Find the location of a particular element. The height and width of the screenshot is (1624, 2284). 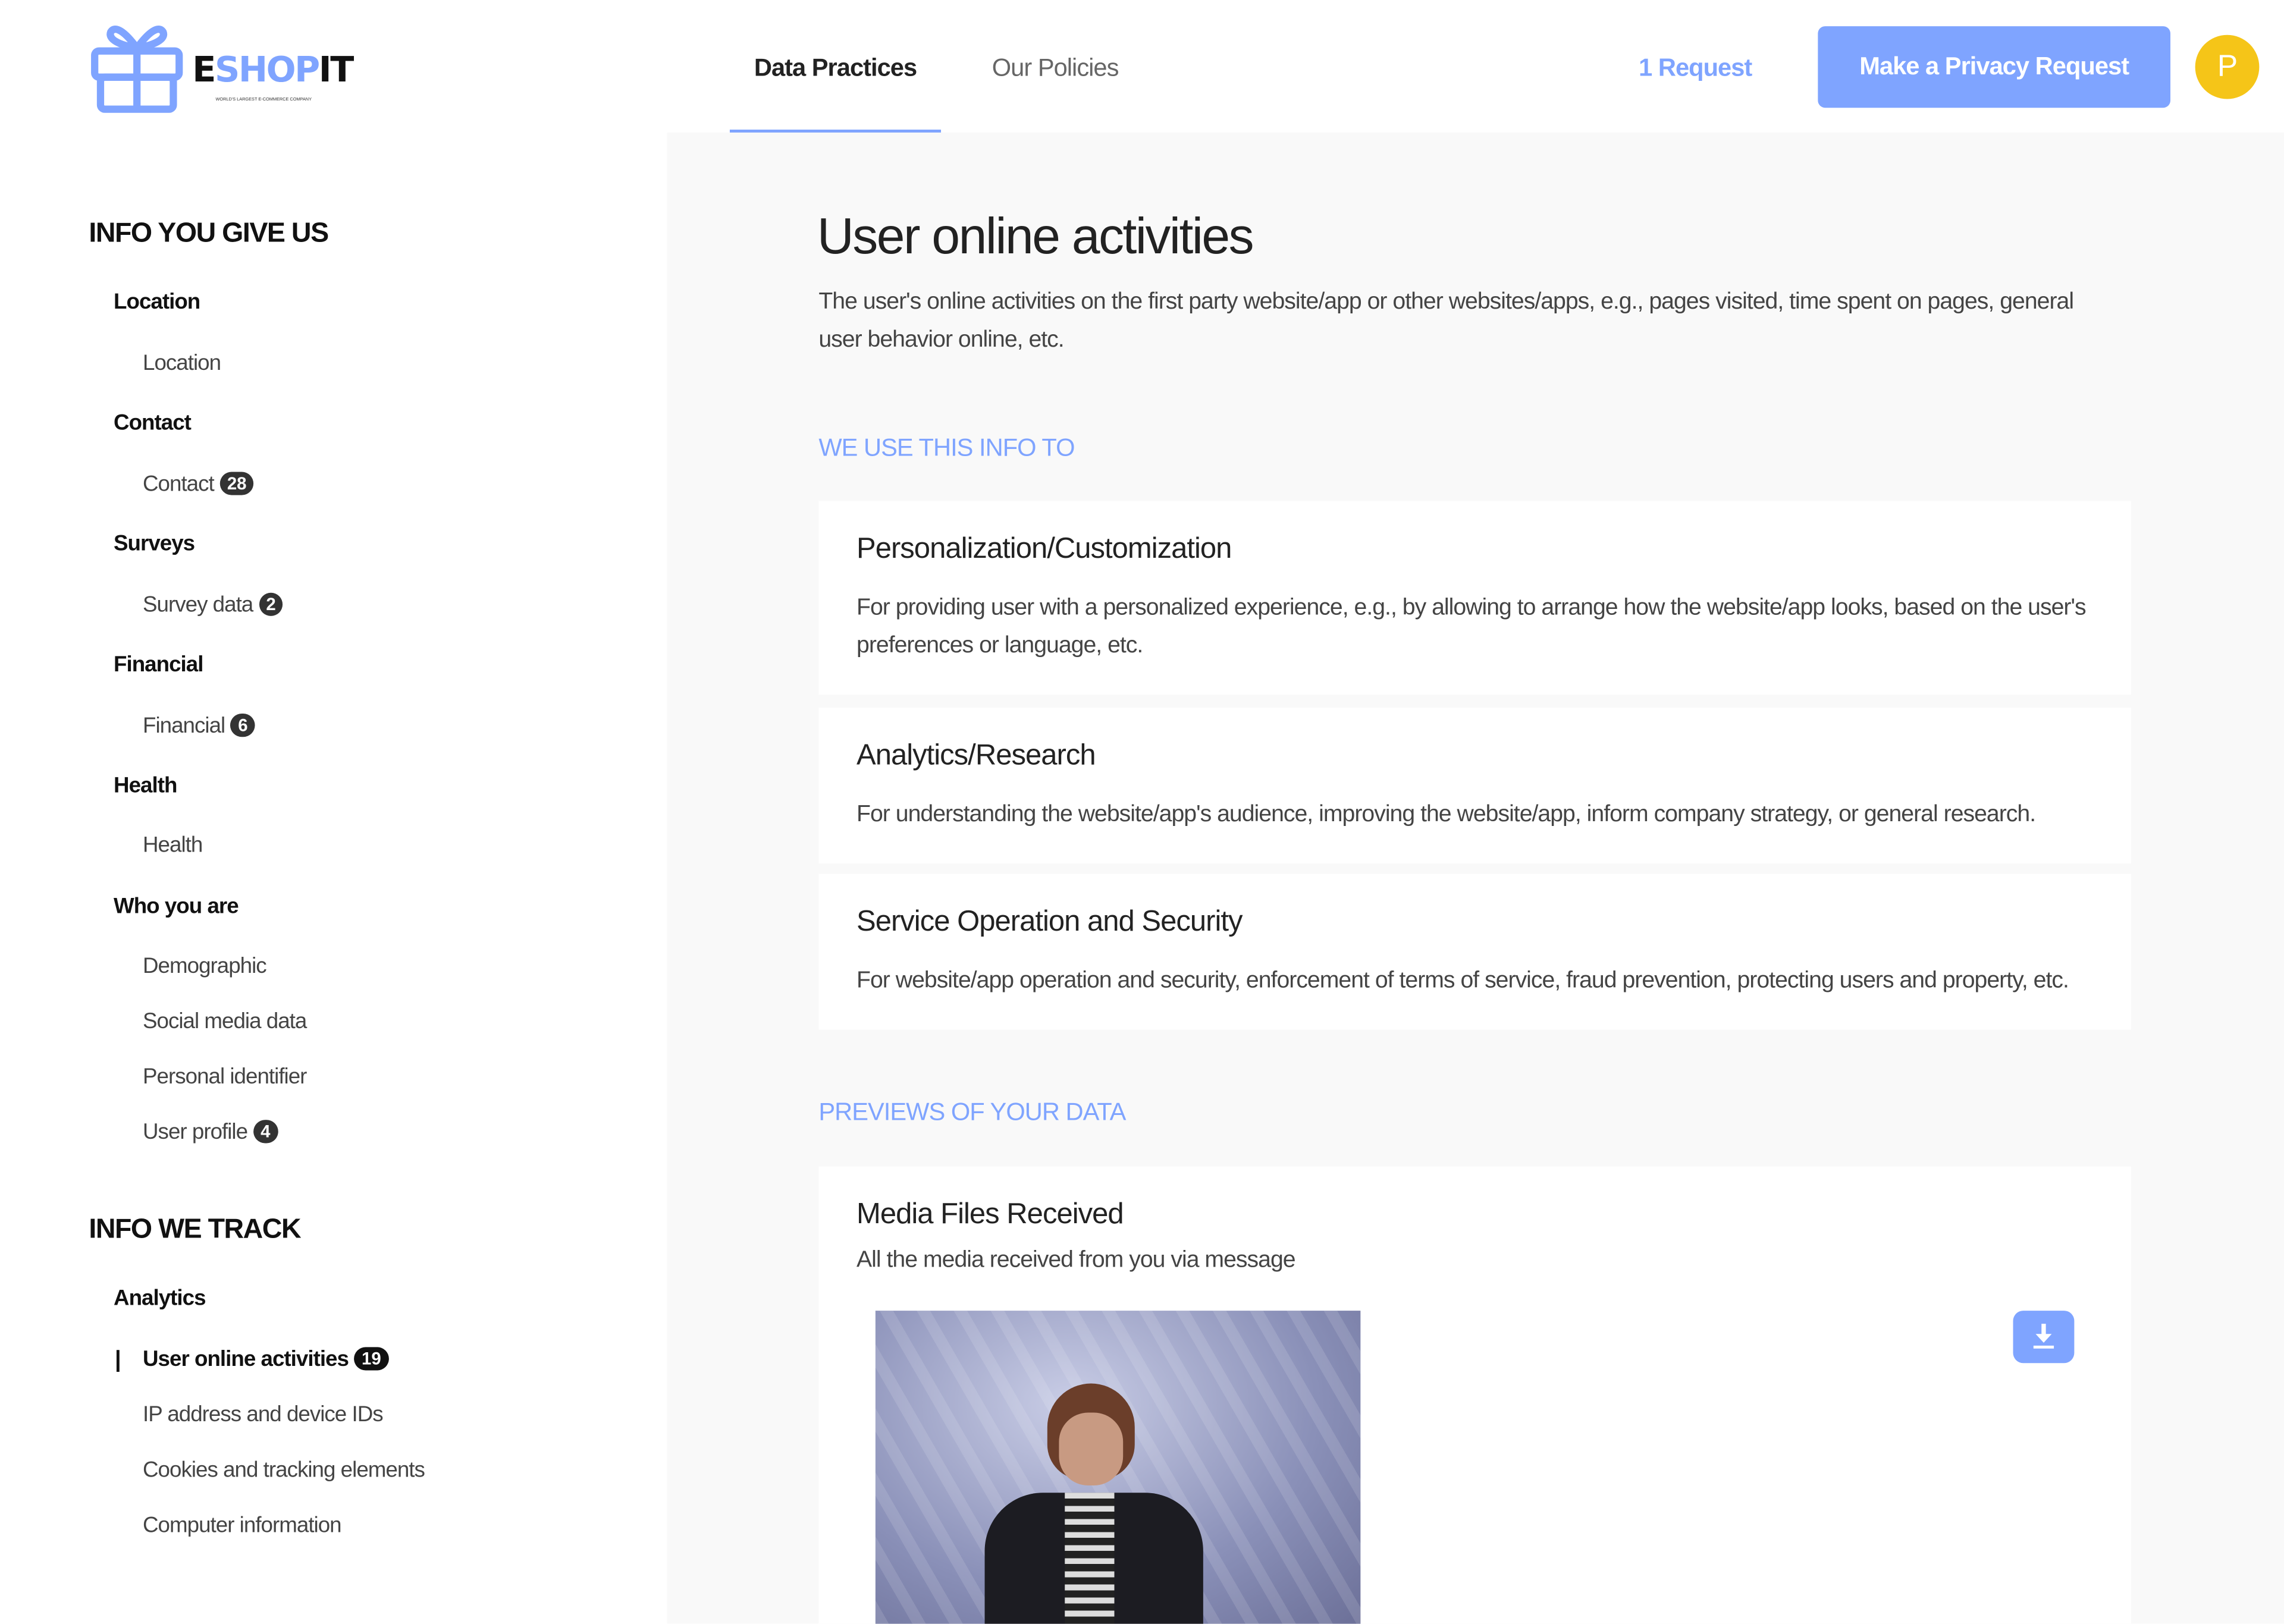

use-title: Service Operation and Security is located at coordinates (1050, 922).